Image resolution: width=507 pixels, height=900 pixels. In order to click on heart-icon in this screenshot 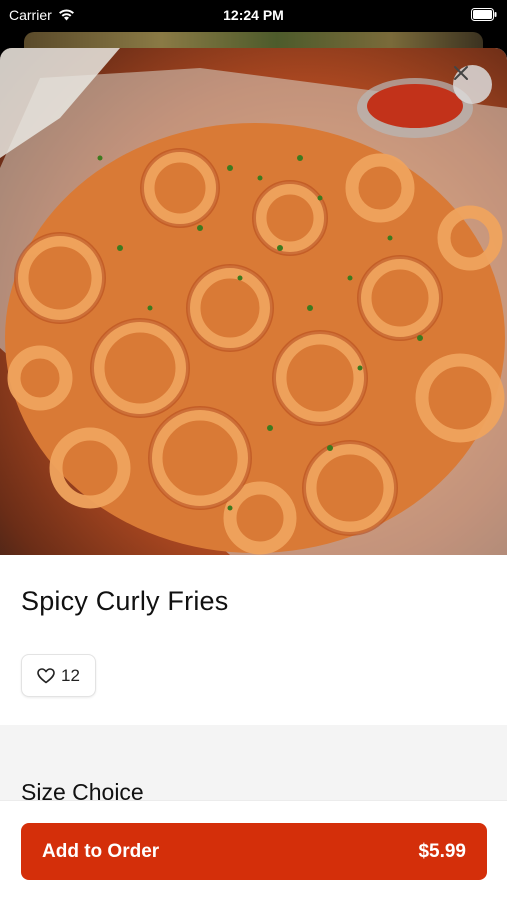, I will do `click(46, 675)`.